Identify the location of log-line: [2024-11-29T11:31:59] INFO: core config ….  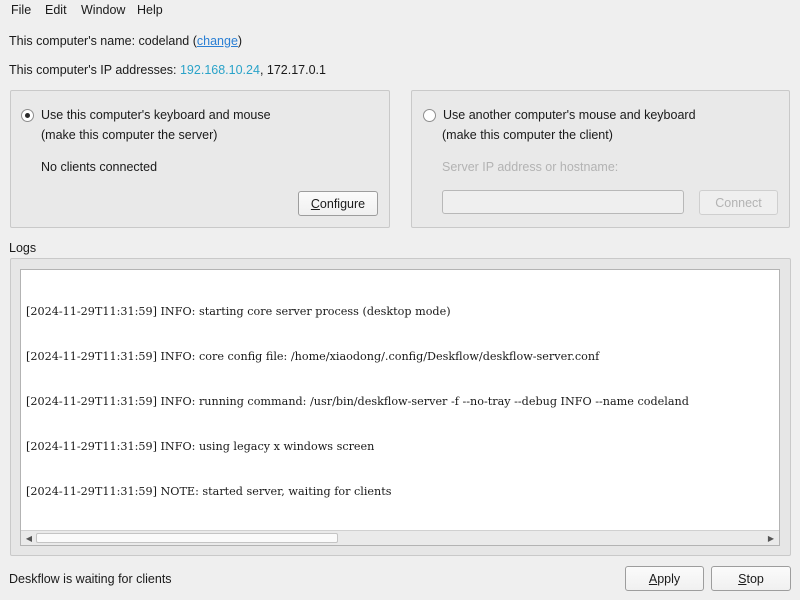
(313, 356).